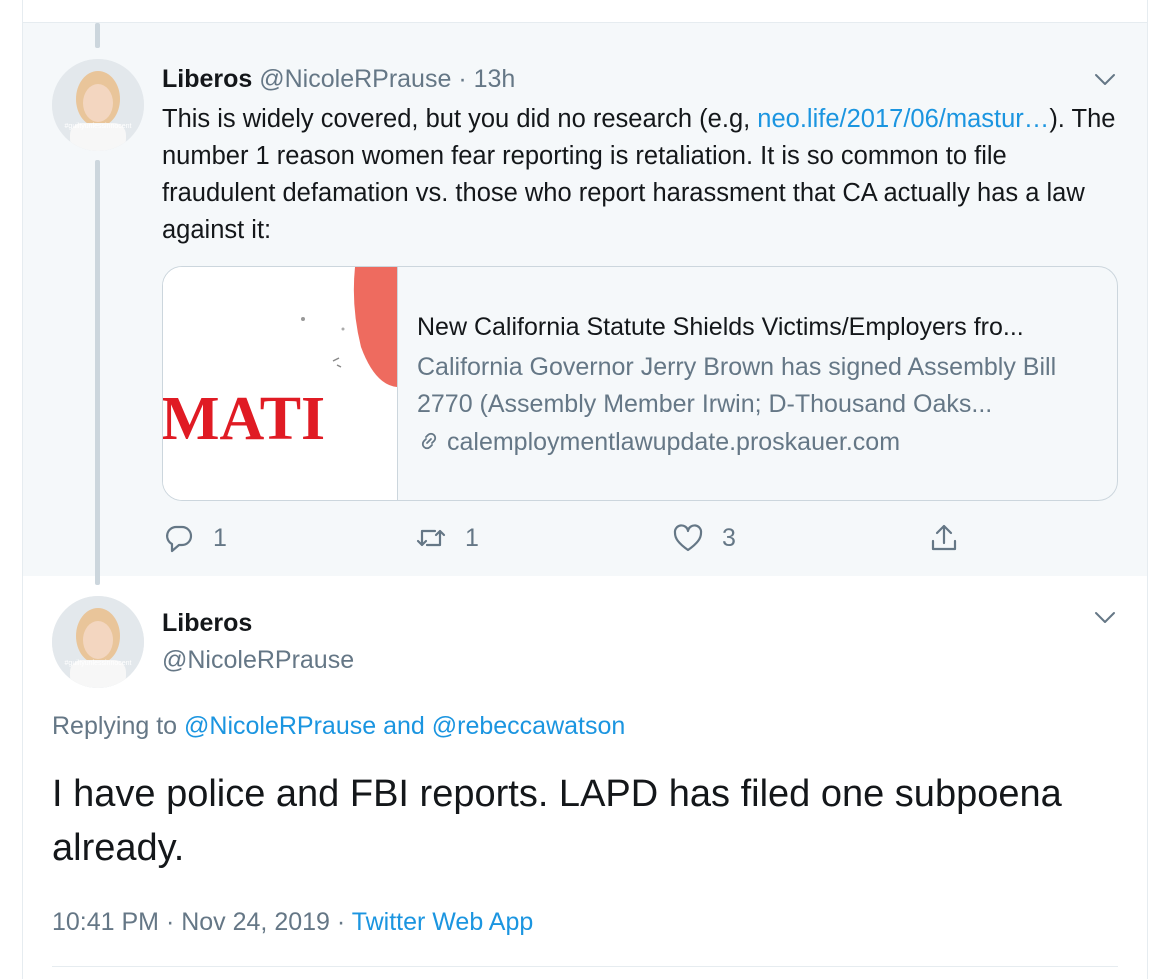 This screenshot has width=1164, height=979. Describe the element at coordinates (431, 538) in the screenshot. I see `retweet-icon` at that location.